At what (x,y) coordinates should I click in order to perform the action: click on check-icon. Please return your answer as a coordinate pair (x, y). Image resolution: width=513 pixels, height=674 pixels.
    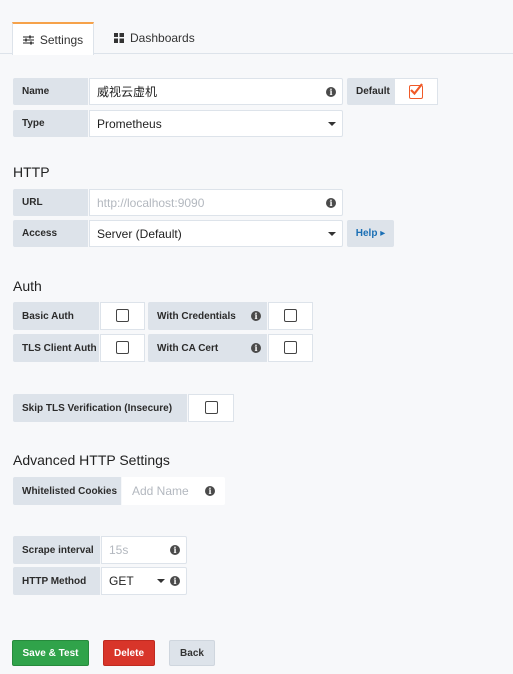
    Looking at the image, I should click on (416, 89).